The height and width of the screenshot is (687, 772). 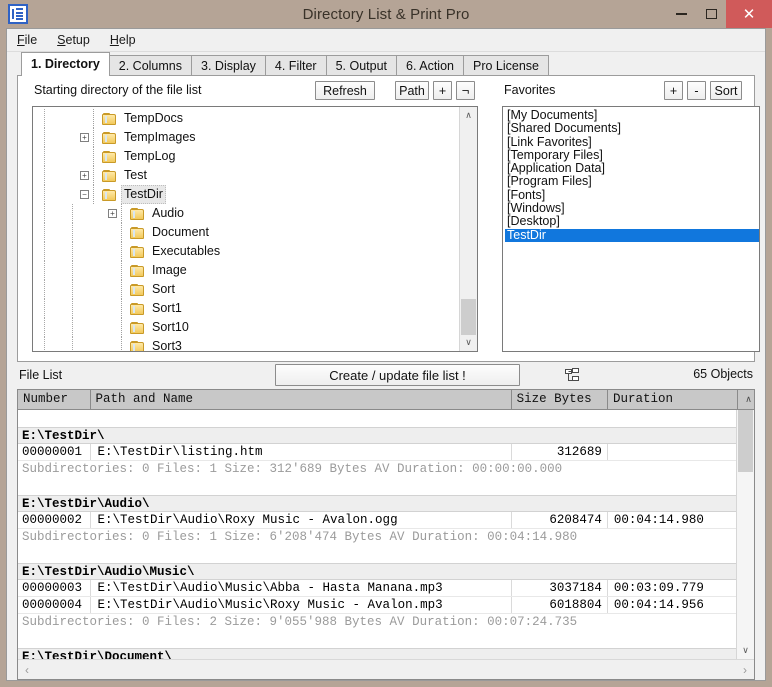 What do you see at coordinates (377, 452) in the screenshot?
I see `file-list-row: 00000001 E:\TestDir\listing.htm 312689` at bounding box center [377, 452].